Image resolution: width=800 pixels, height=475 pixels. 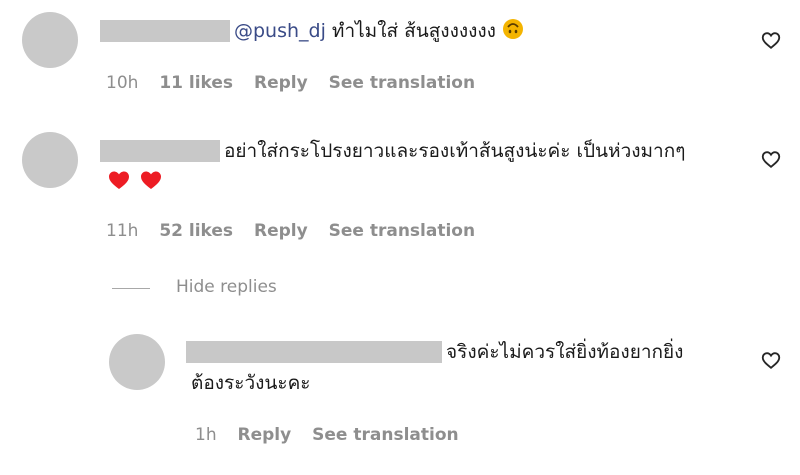 I want to click on upside-down-face-emoji, so click(x=513, y=29).